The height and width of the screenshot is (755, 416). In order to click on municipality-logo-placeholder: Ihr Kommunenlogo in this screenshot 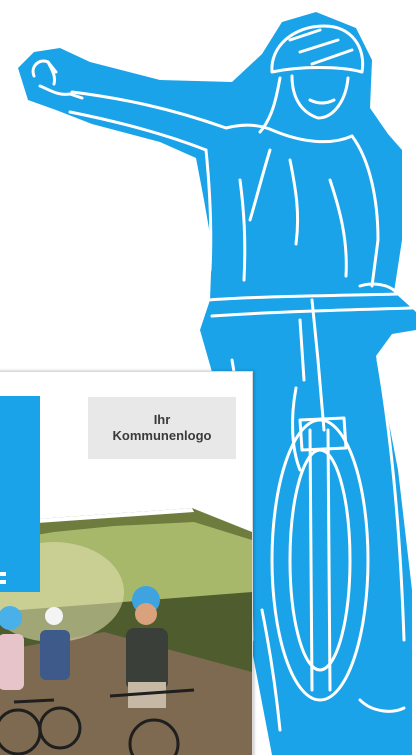, I will do `click(162, 428)`.